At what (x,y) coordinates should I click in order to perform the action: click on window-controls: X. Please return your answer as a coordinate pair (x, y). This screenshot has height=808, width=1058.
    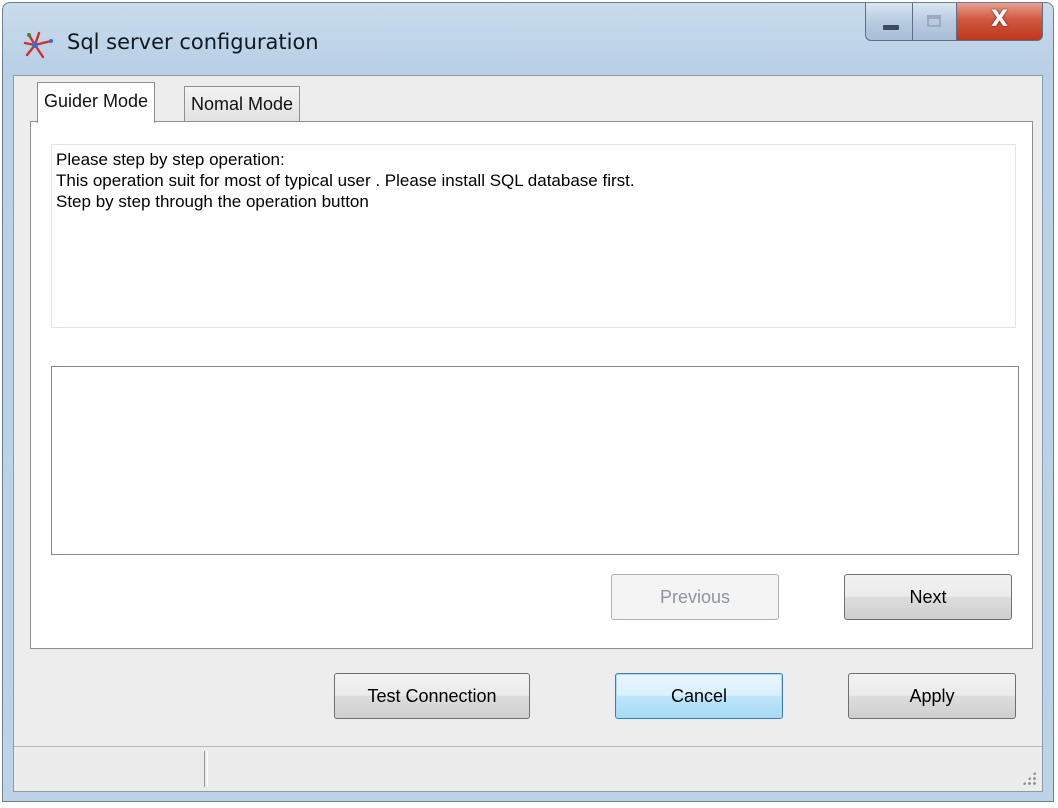
    Looking at the image, I should click on (954, 23).